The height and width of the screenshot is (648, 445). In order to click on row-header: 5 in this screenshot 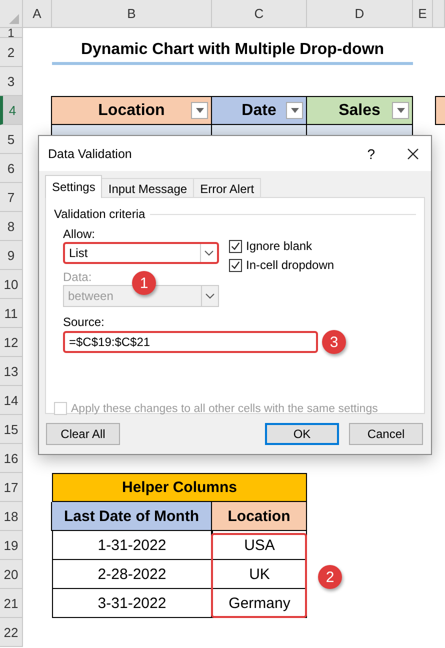, I will do `click(11, 139)`.